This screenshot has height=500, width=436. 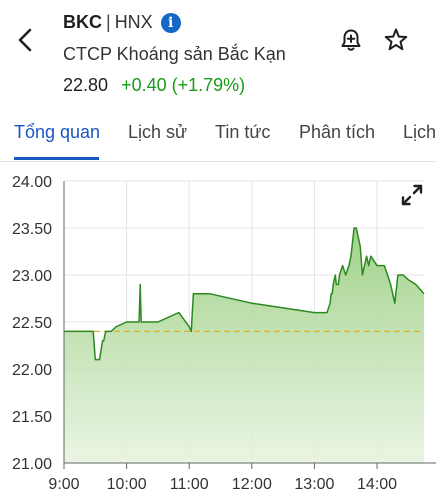 I want to click on y-tick-label: 21.50, so click(x=32, y=417).